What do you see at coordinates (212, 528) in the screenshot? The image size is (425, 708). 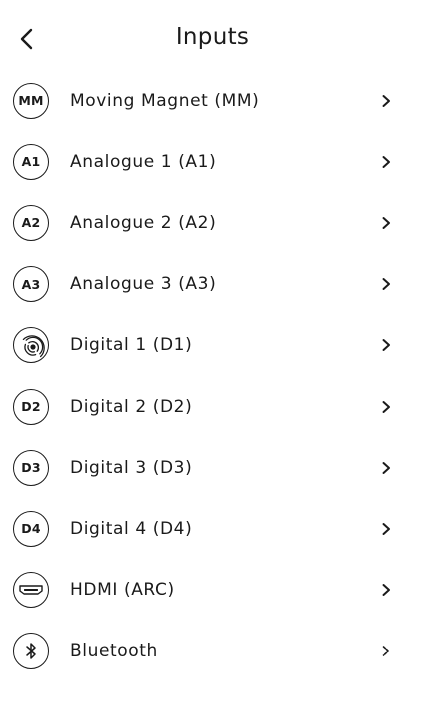 I see `input-row-d4: D4 Digital 4 (D4)` at bounding box center [212, 528].